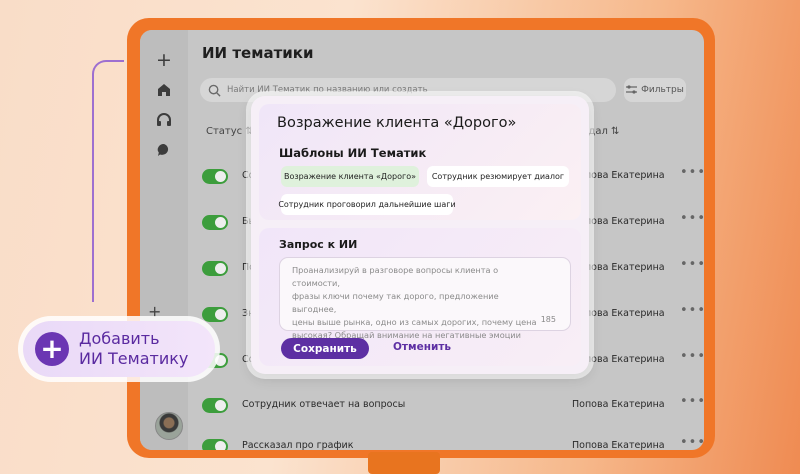  I want to click on home-icon, so click(164, 90).